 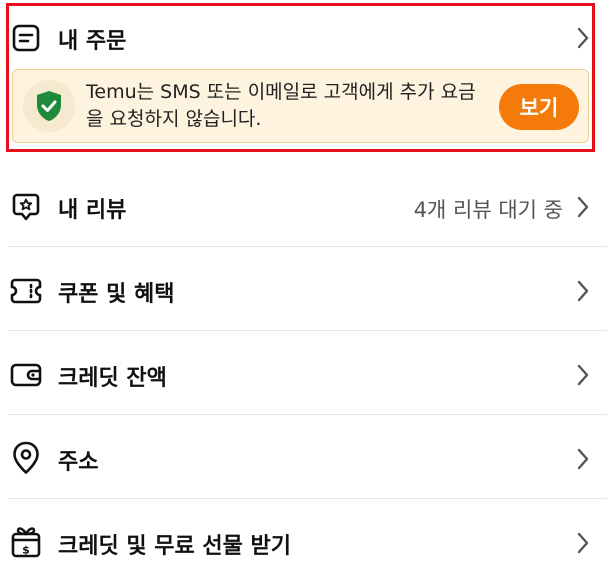 I want to click on menu-item-coupons: 쿠폰 및 혜택, so click(x=303, y=291).